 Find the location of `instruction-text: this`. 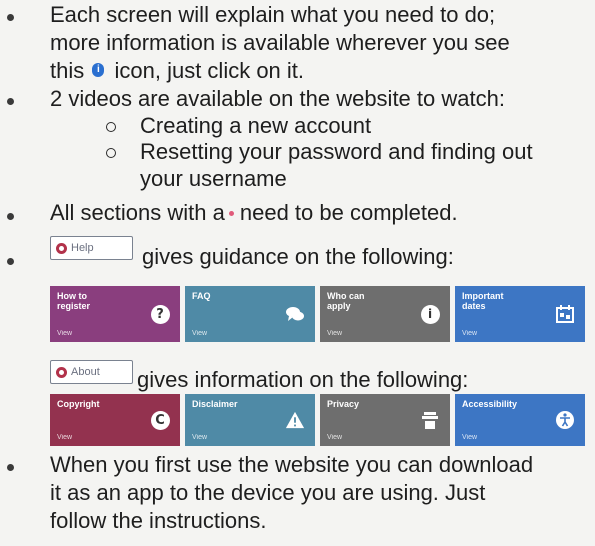

instruction-text: this is located at coordinates (67, 70).